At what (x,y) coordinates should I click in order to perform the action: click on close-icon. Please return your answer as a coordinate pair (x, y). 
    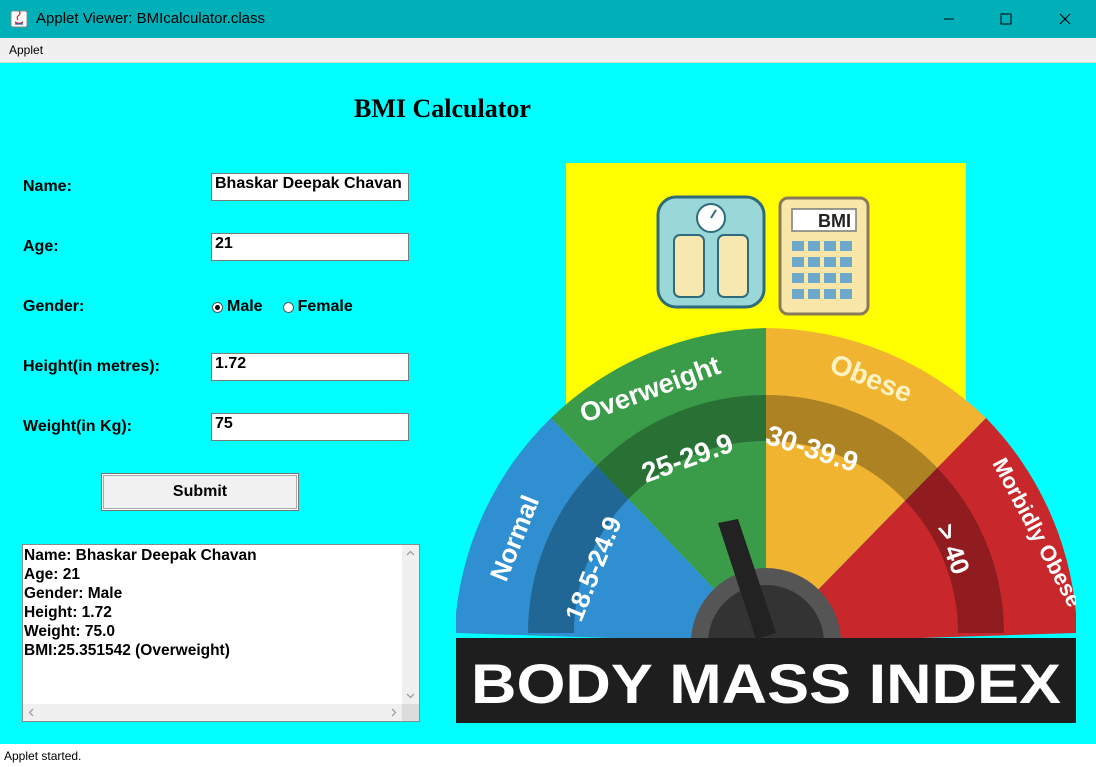
    Looking at the image, I should click on (1065, 19).